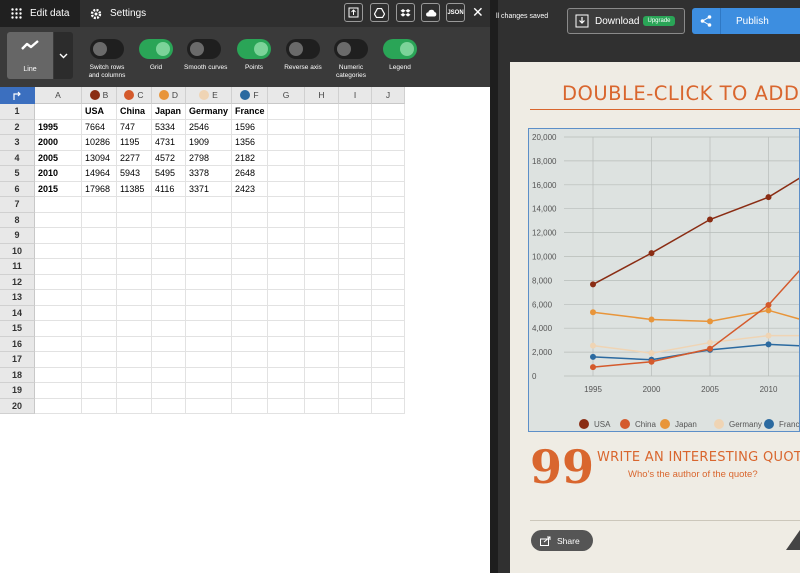  I want to click on column-header: E, so click(209, 95).